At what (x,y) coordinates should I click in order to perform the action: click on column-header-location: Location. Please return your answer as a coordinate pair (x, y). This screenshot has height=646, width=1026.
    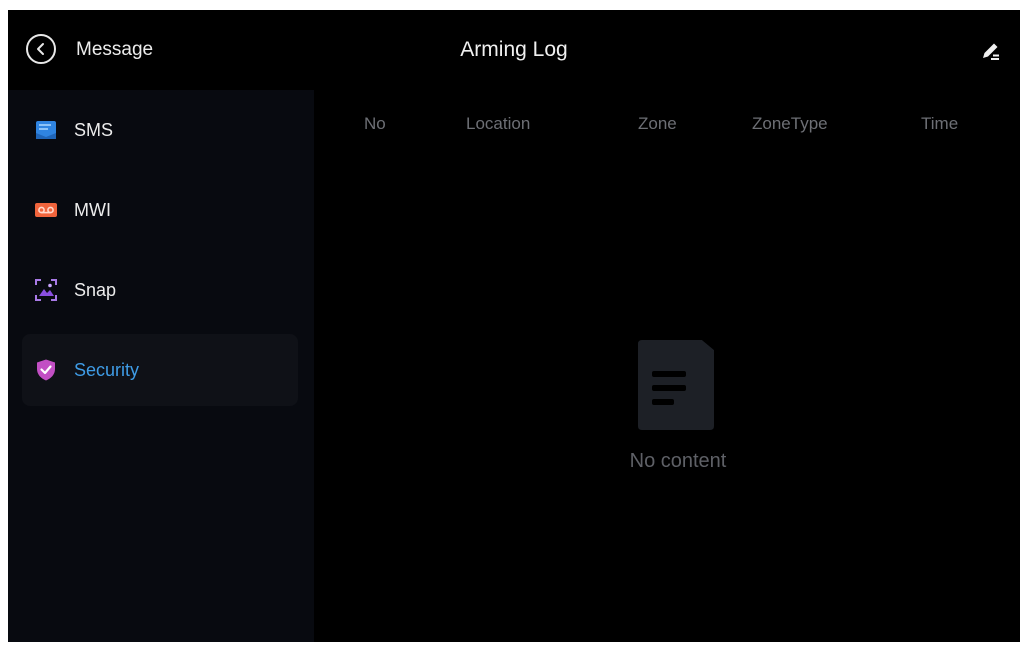
    Looking at the image, I should click on (498, 123).